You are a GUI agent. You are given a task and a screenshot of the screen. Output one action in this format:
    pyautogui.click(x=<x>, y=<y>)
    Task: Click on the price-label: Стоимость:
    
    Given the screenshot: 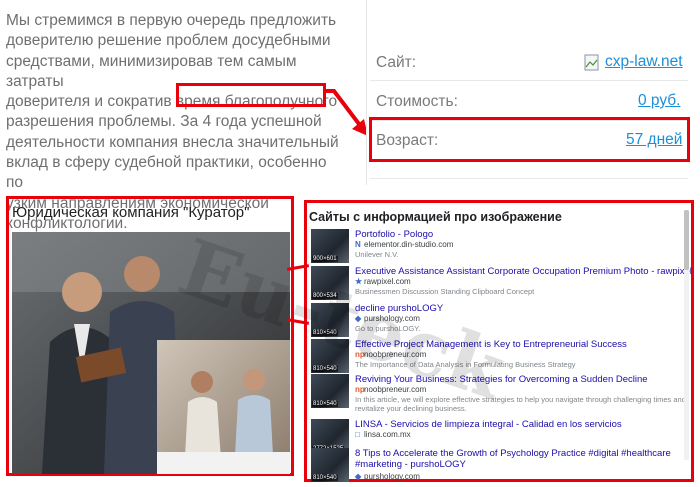 What is the action you would take?
    pyautogui.click(x=417, y=101)
    